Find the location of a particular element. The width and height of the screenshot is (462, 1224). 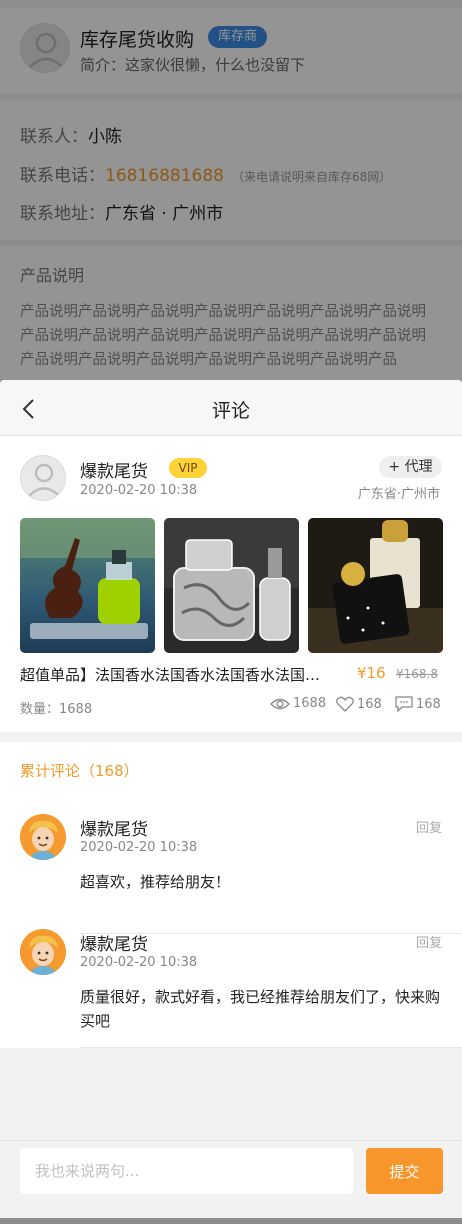

post-price: ¥16 is located at coordinates (371, 673).